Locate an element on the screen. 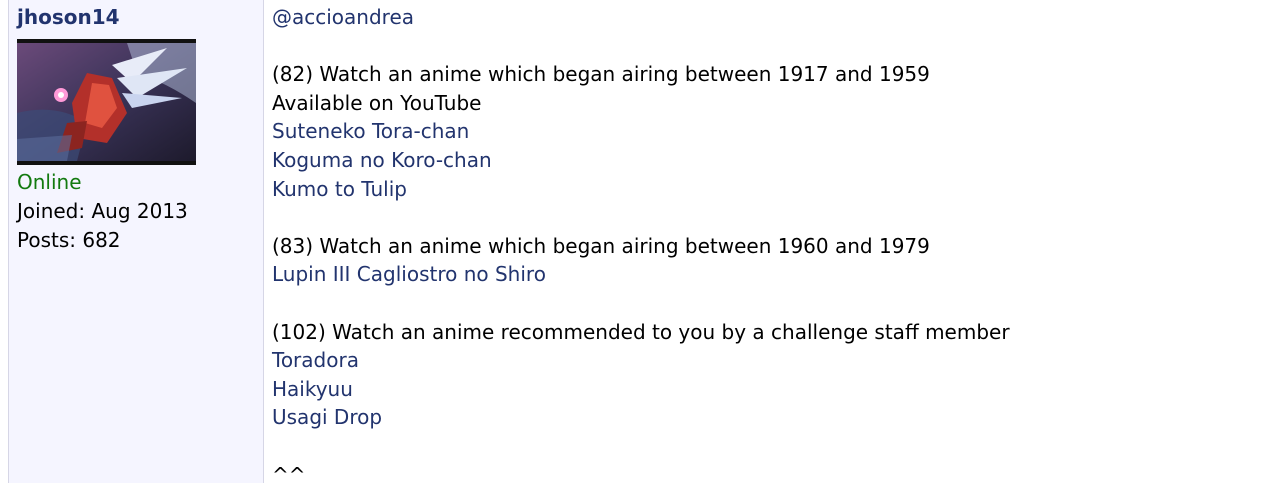 Image resolution: width=1280 pixels, height=489 pixels. joined-date: Joined: Aug 2013 is located at coordinates (102, 211).